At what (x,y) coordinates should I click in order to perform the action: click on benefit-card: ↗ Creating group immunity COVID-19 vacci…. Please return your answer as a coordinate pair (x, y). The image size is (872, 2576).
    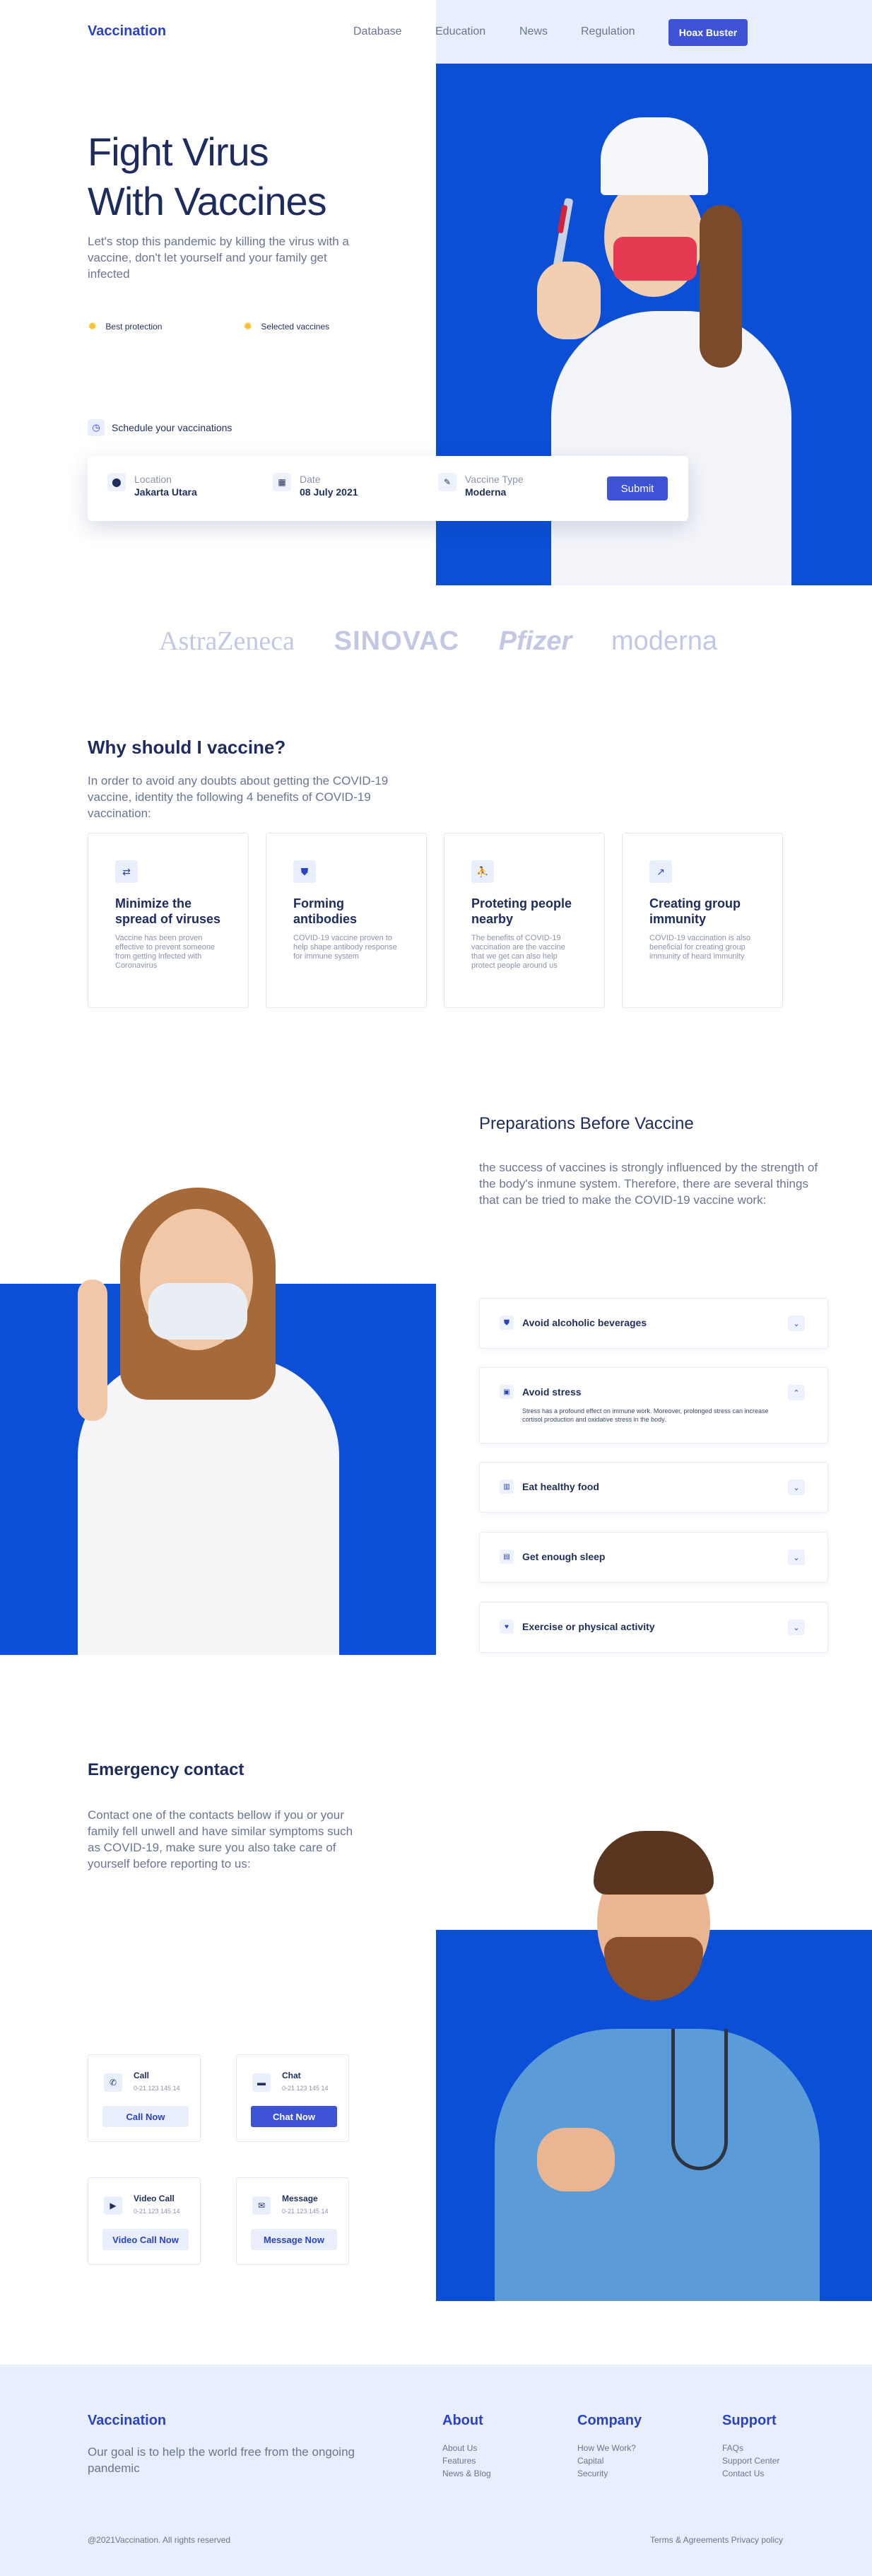
    Looking at the image, I should click on (702, 921).